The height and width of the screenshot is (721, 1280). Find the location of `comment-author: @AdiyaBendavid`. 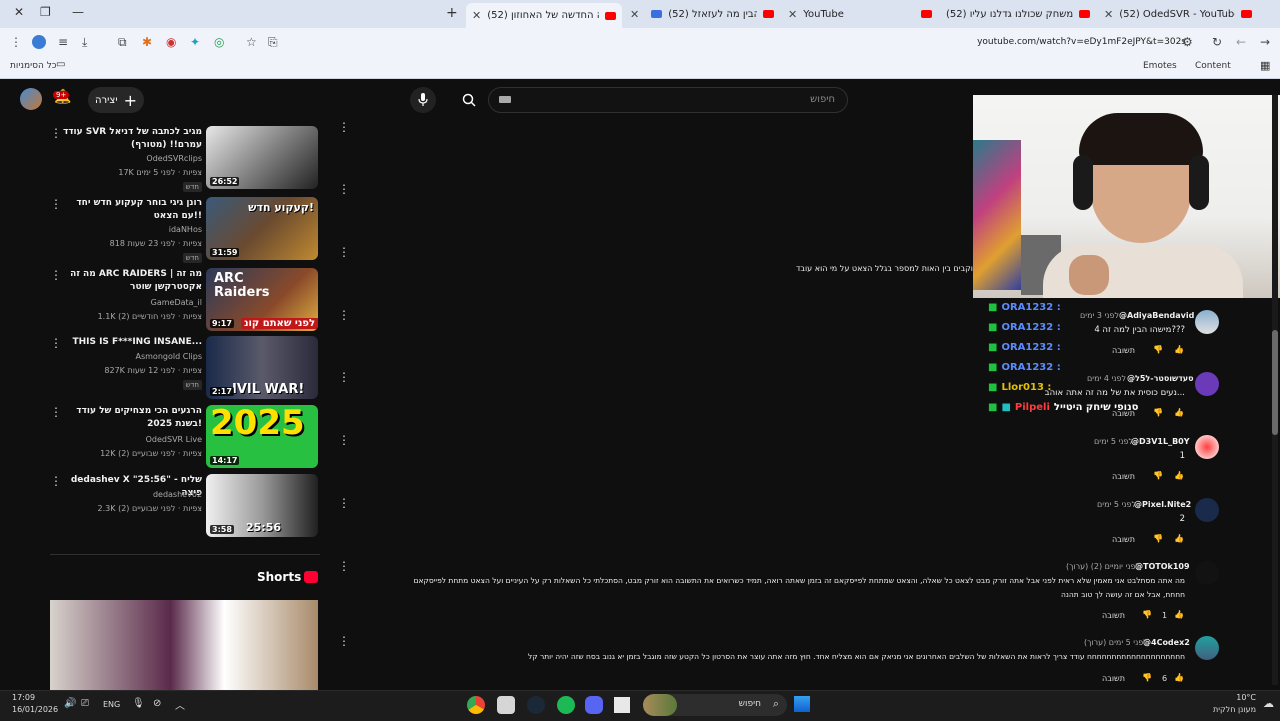

comment-author: @AdiyaBendavid is located at coordinates (1156, 315).